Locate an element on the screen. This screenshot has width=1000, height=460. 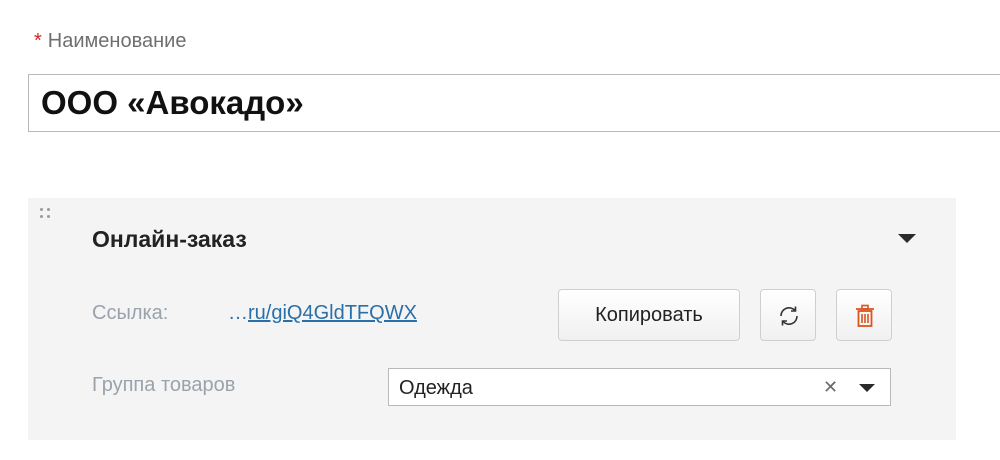
product-group-value: Одежда is located at coordinates (436, 388).